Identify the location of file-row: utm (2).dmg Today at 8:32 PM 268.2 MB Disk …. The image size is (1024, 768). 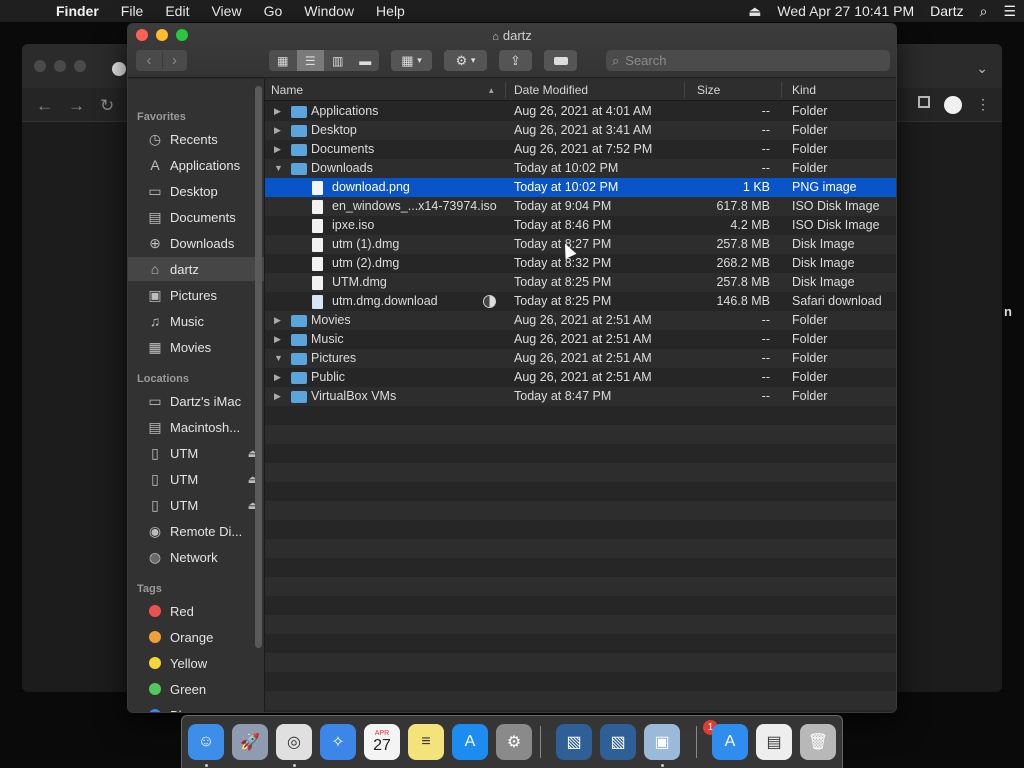
(580, 263).